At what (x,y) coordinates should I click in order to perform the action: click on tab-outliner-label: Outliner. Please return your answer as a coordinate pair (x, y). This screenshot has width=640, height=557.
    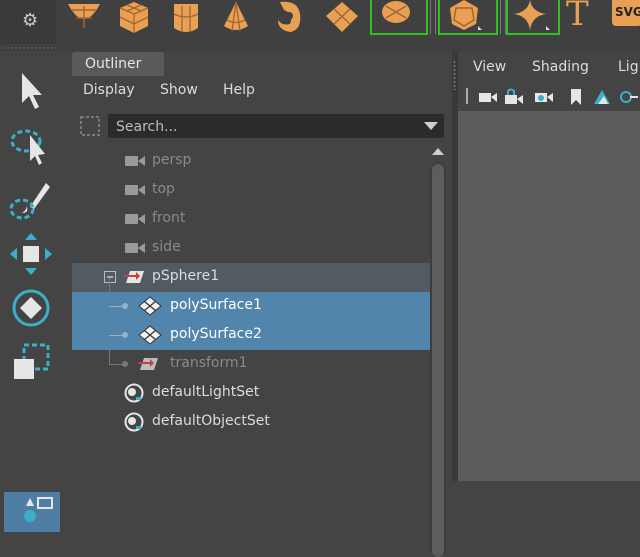
    Looking at the image, I should click on (113, 64).